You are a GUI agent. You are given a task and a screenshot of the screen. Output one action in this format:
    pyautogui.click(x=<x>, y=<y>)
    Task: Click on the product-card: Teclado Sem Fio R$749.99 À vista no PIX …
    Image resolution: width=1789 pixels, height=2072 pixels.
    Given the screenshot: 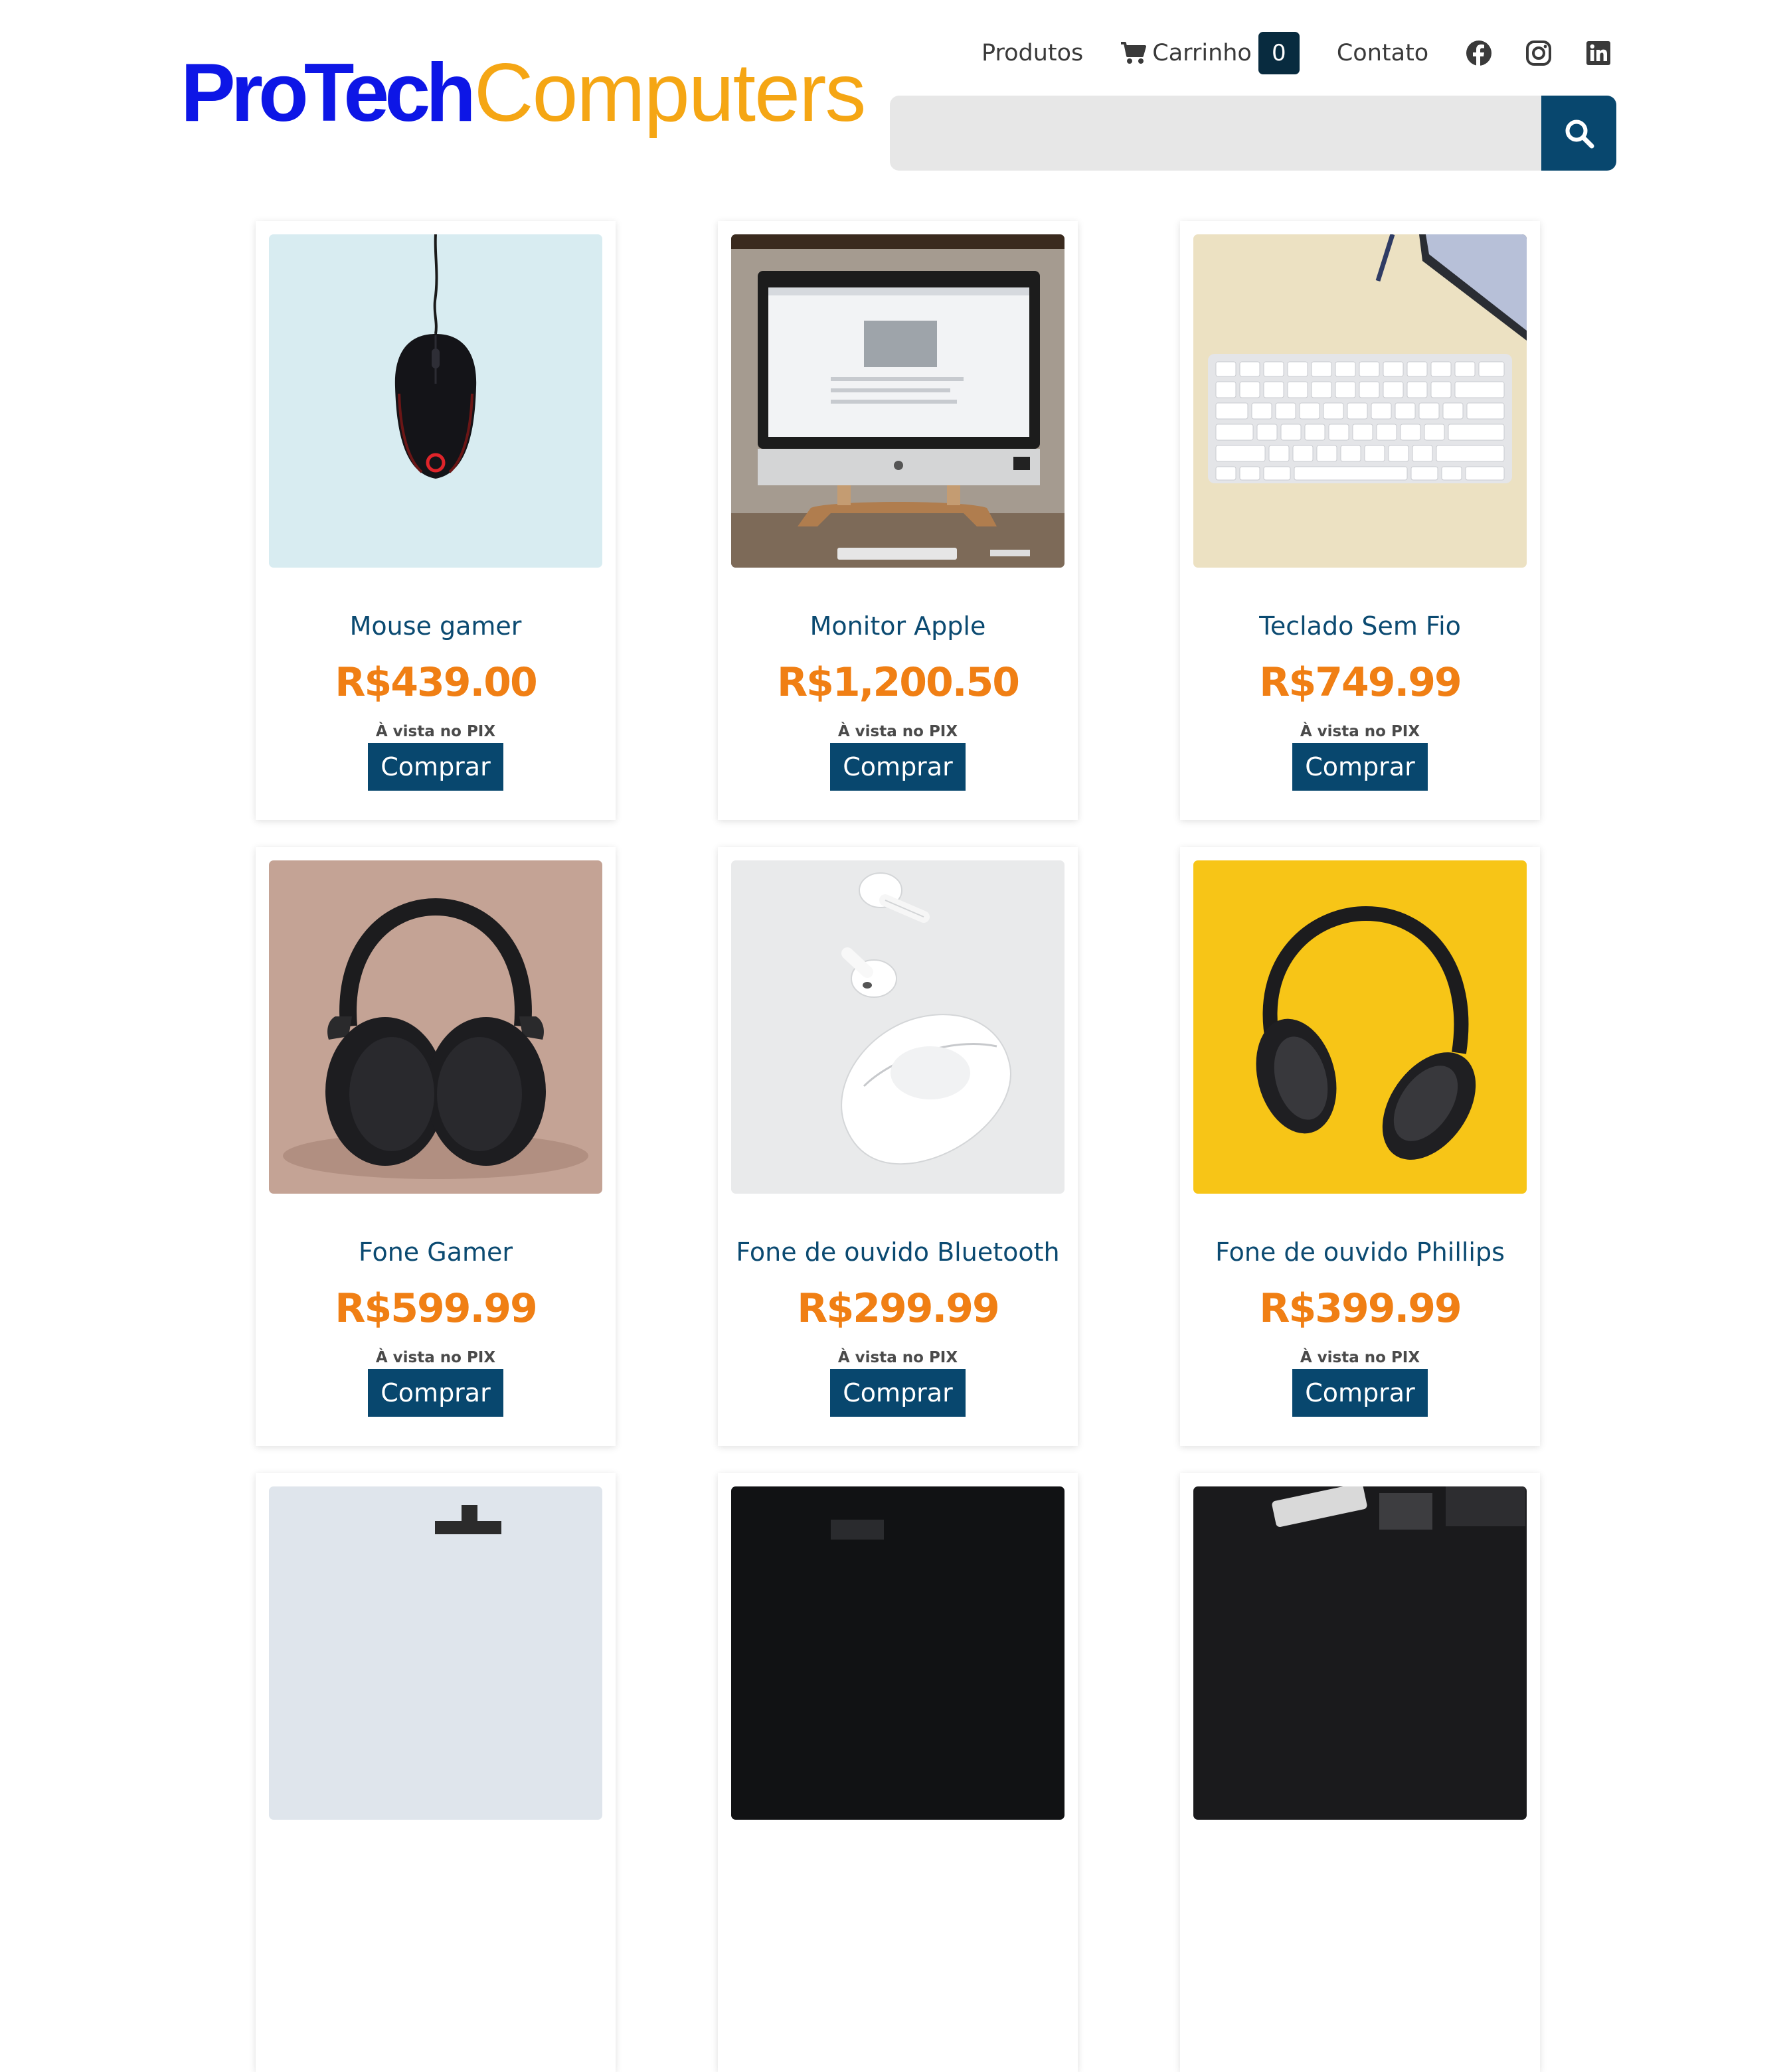 What is the action you would take?
    pyautogui.click(x=1360, y=520)
    